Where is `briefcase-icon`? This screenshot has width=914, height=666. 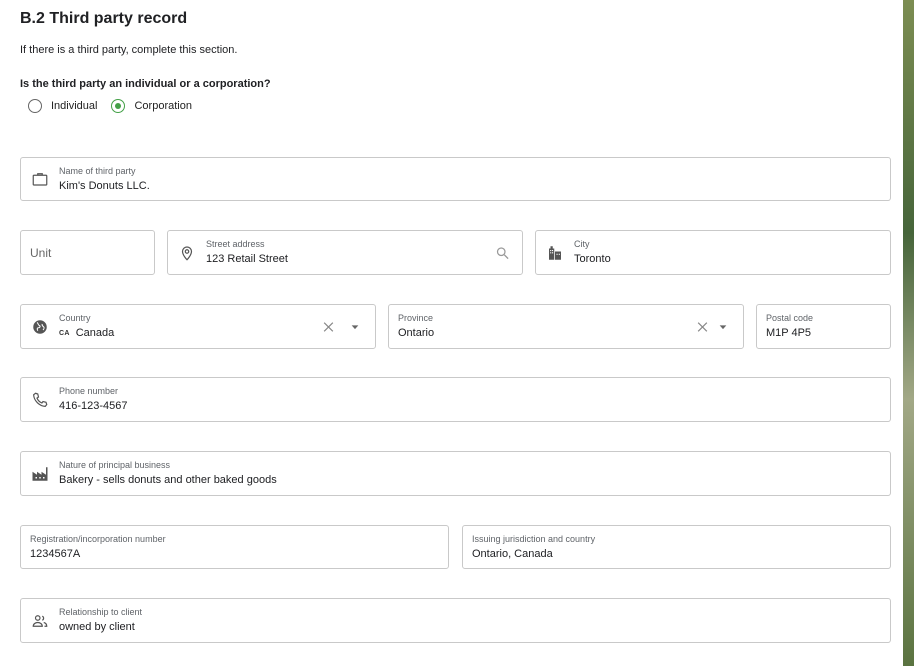
briefcase-icon is located at coordinates (40, 179).